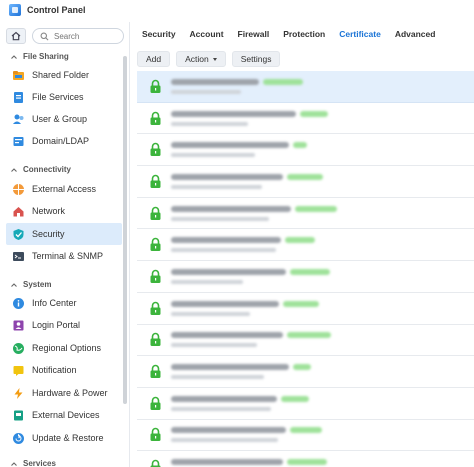  I want to click on sidebar-item-security: Security, so click(64, 234).